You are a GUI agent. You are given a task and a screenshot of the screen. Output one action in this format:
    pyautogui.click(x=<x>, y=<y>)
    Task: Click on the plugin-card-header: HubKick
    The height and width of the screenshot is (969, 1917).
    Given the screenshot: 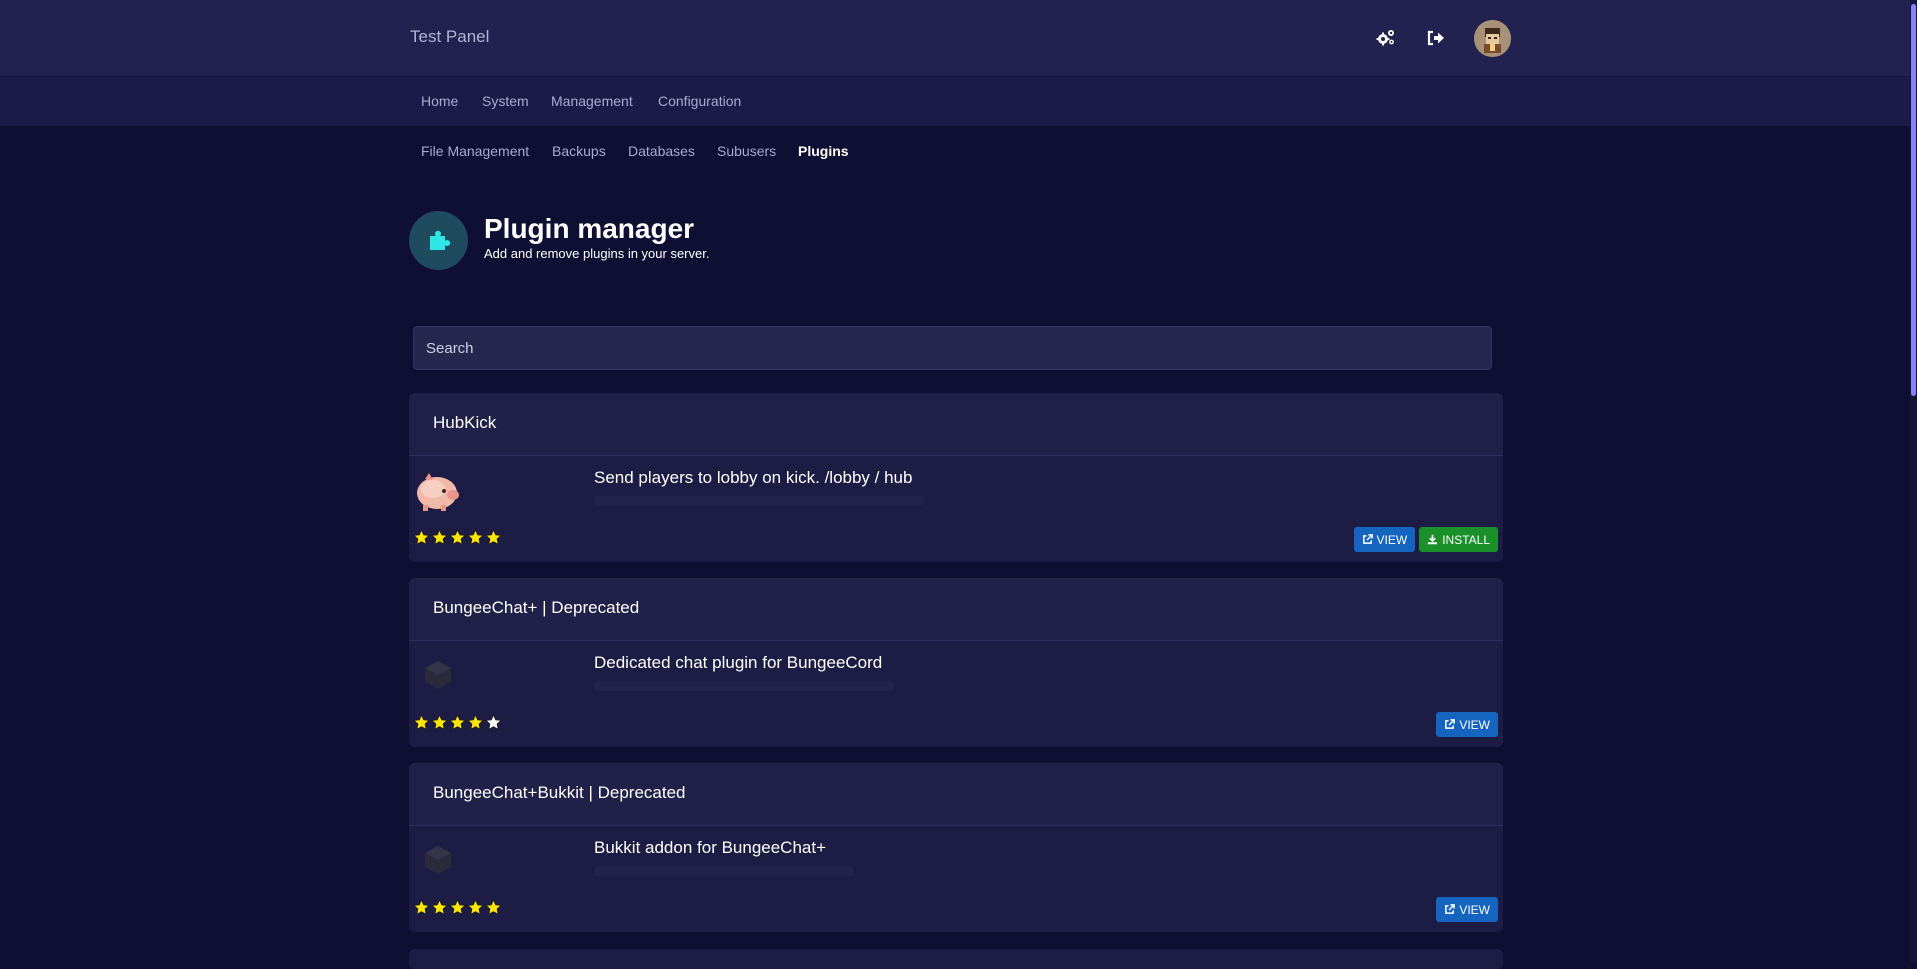 What is the action you would take?
    pyautogui.click(x=956, y=424)
    